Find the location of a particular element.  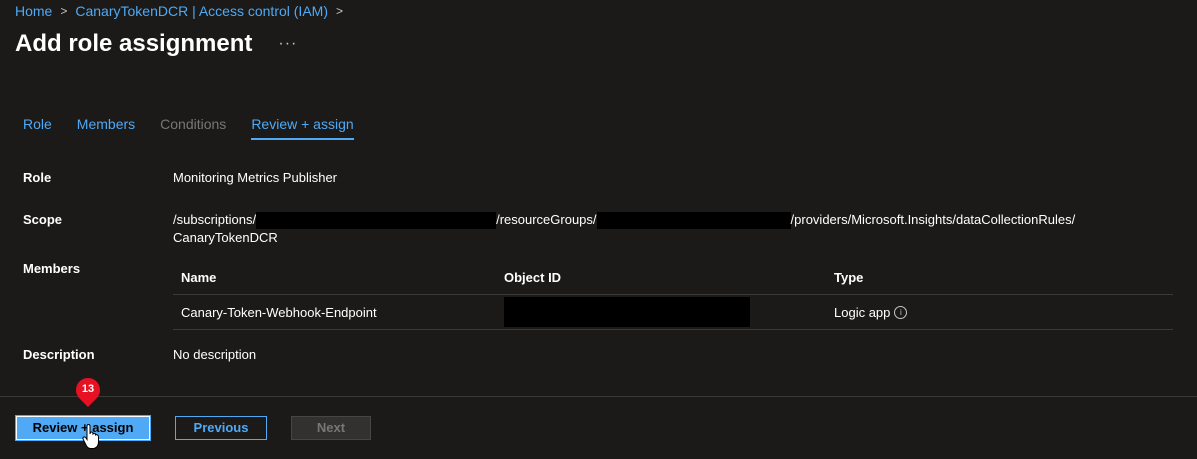

scope-resource-name: CanaryTokenDCR is located at coordinates (225, 238).